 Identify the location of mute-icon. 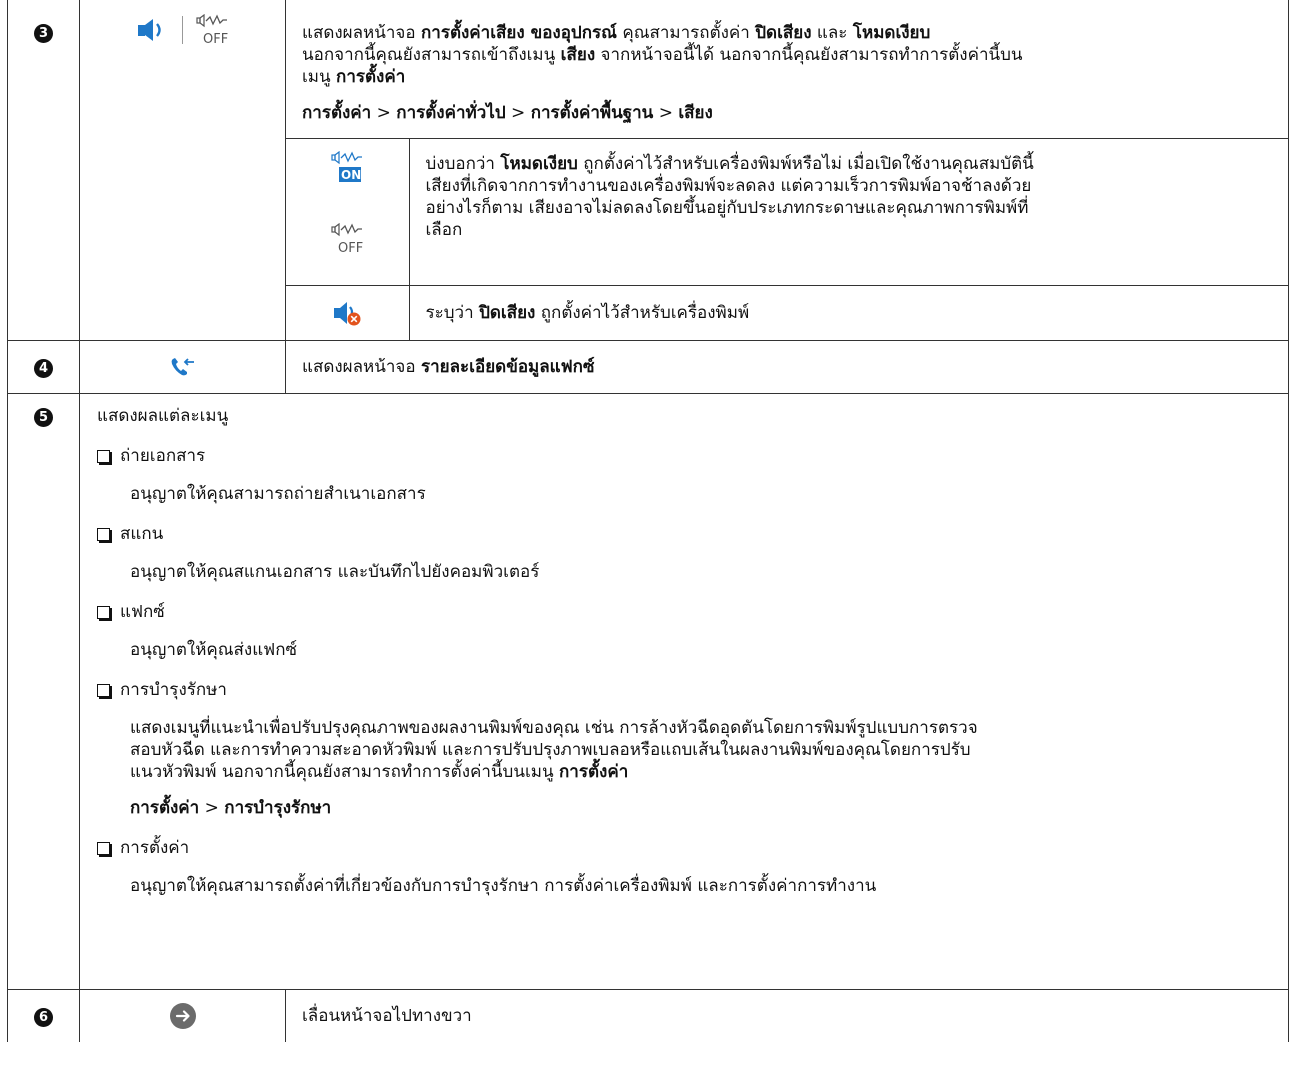
(347, 313).